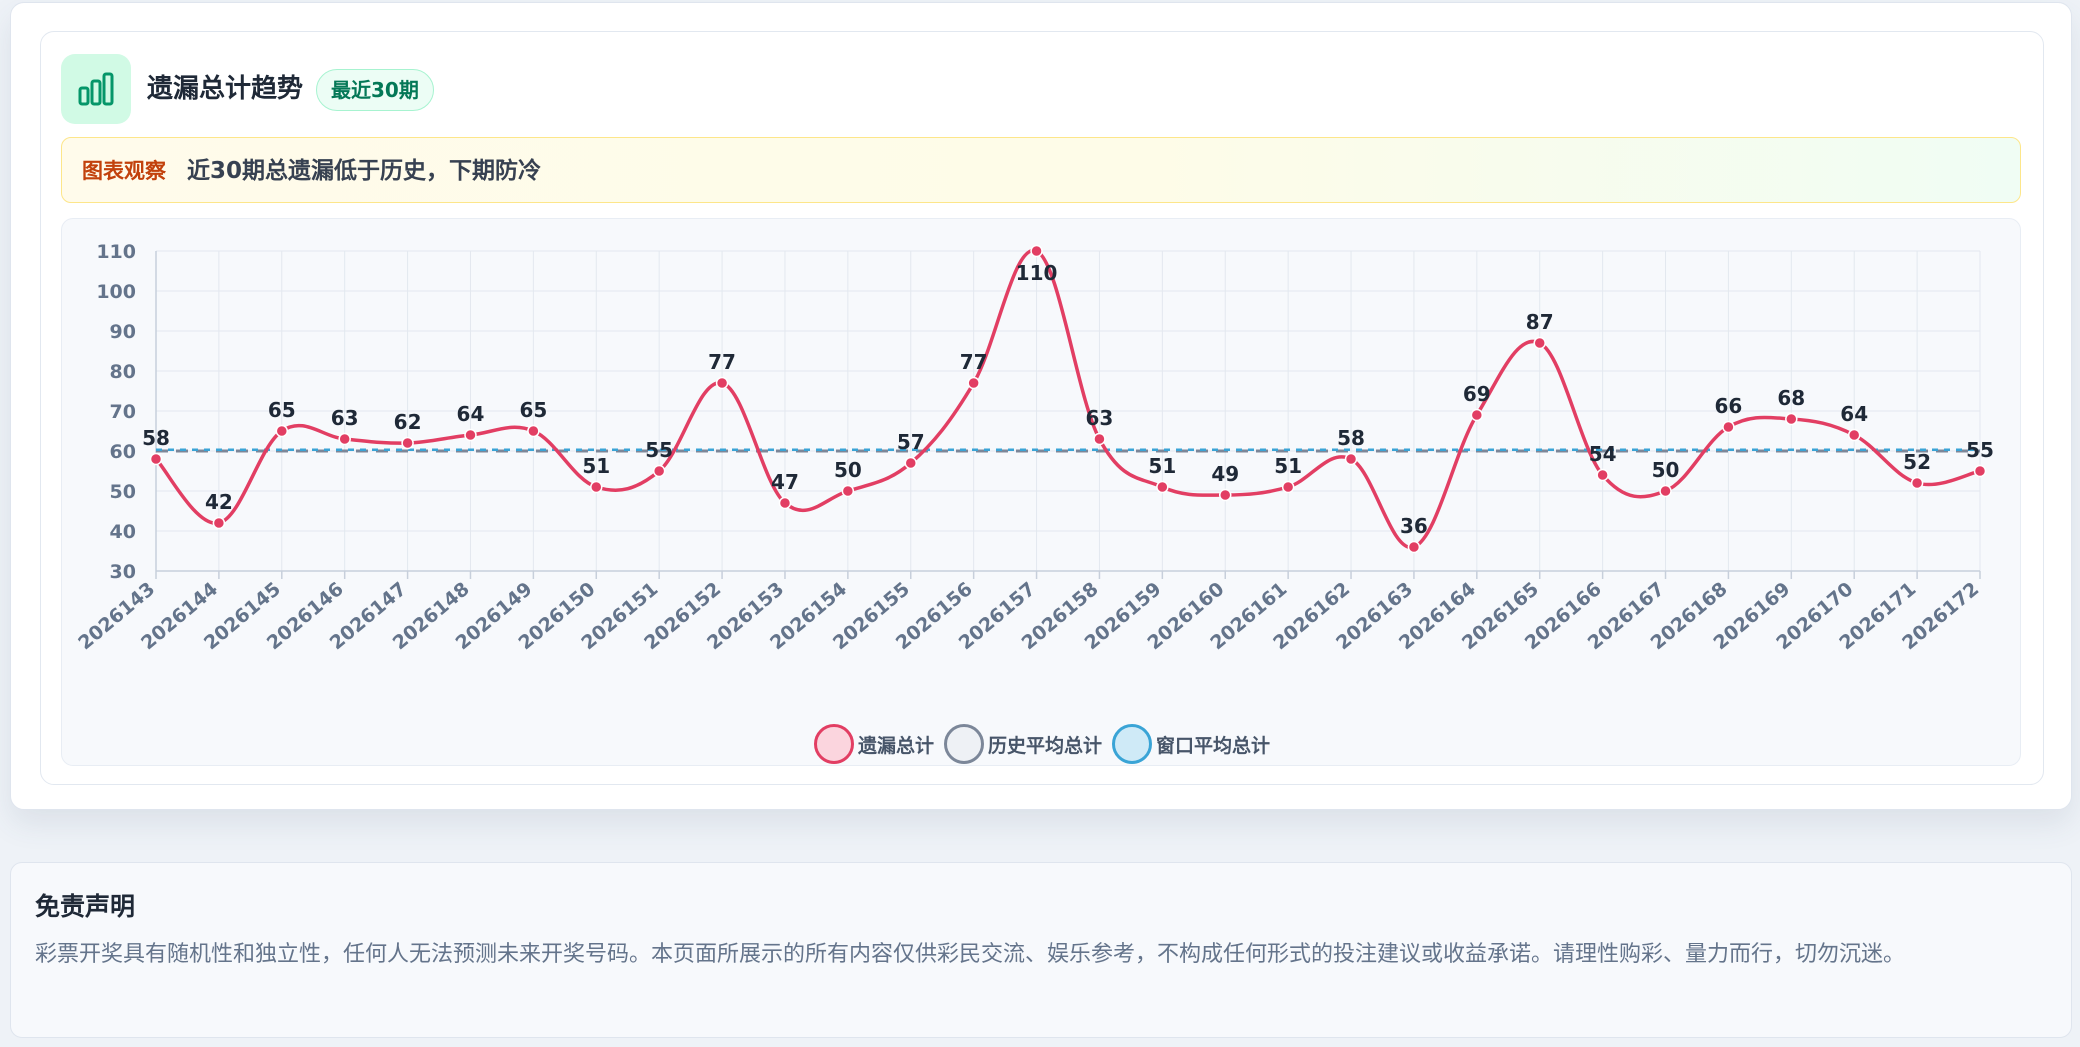  I want to click on data-label: 49, so click(1225, 474).